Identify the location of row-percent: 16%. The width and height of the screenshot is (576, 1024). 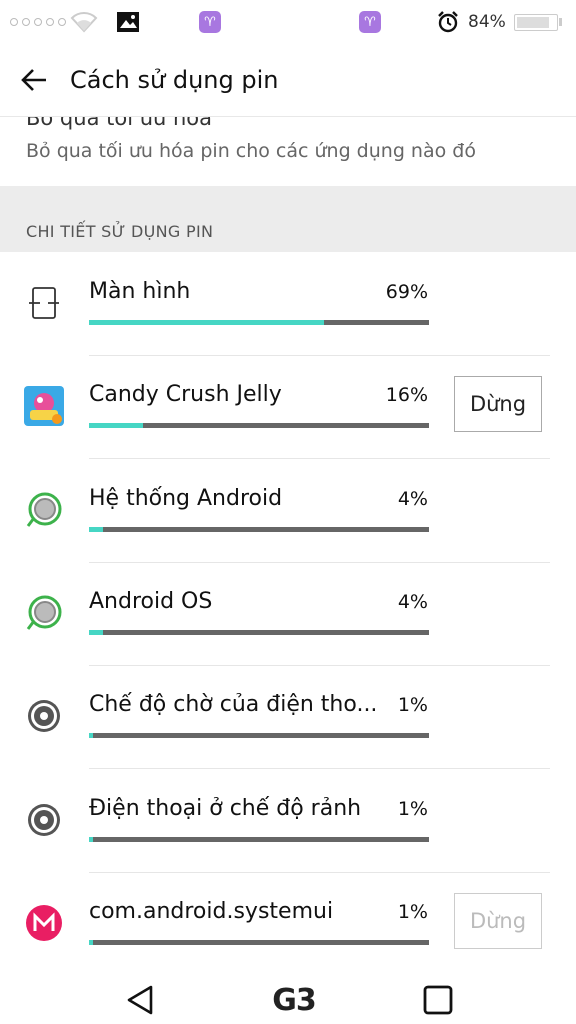
(406, 395).